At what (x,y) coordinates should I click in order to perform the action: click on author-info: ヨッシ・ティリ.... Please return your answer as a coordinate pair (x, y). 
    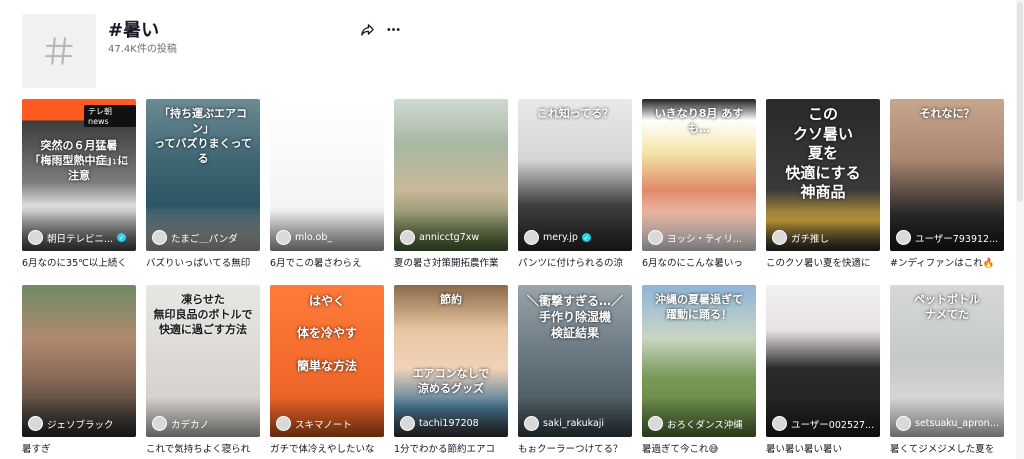
    Looking at the image, I should click on (700, 237).